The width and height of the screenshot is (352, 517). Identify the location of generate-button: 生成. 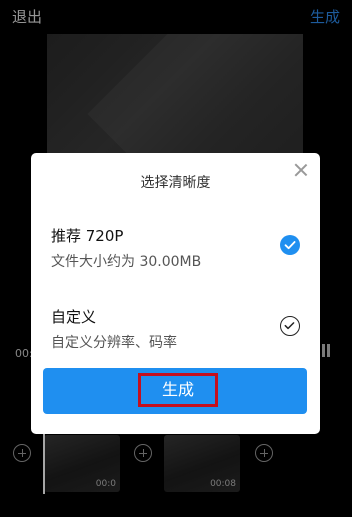
(175, 391).